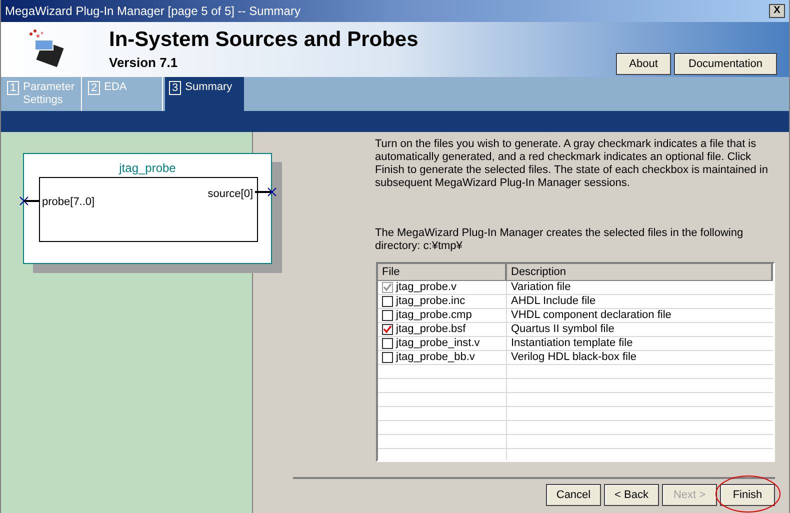  Describe the element at coordinates (572, 343) in the screenshot. I see `file-description: Instantiation template file` at that location.